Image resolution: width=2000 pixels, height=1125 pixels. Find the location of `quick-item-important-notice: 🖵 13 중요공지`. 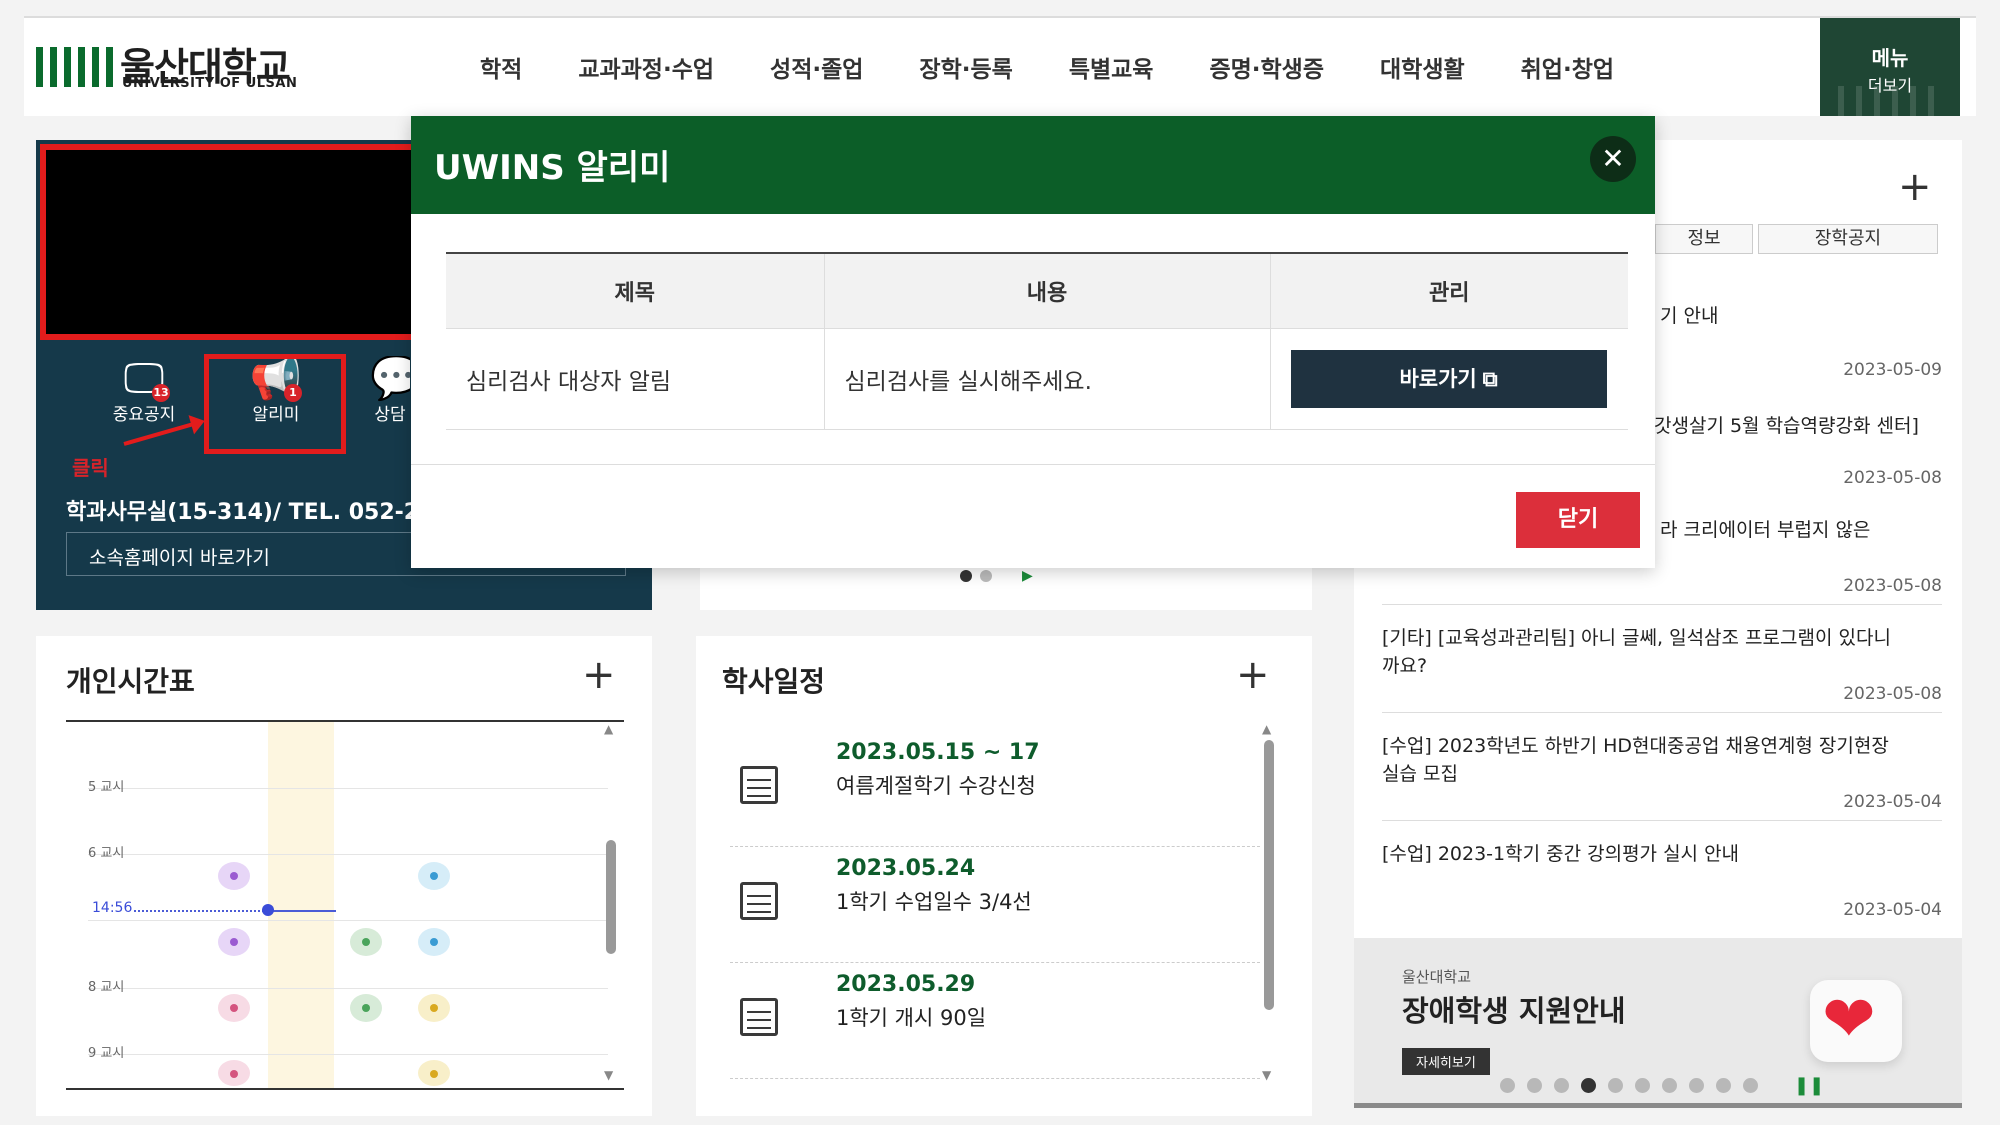

quick-item-important-notice: 🖵 13 중요공지 is located at coordinates (144, 391).